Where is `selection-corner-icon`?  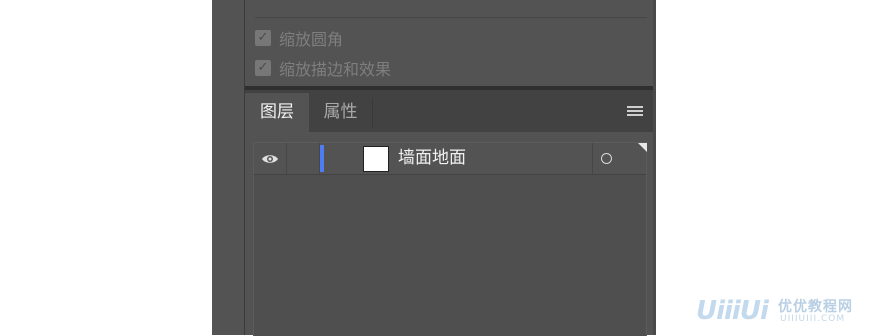
selection-corner-icon is located at coordinates (642, 147).